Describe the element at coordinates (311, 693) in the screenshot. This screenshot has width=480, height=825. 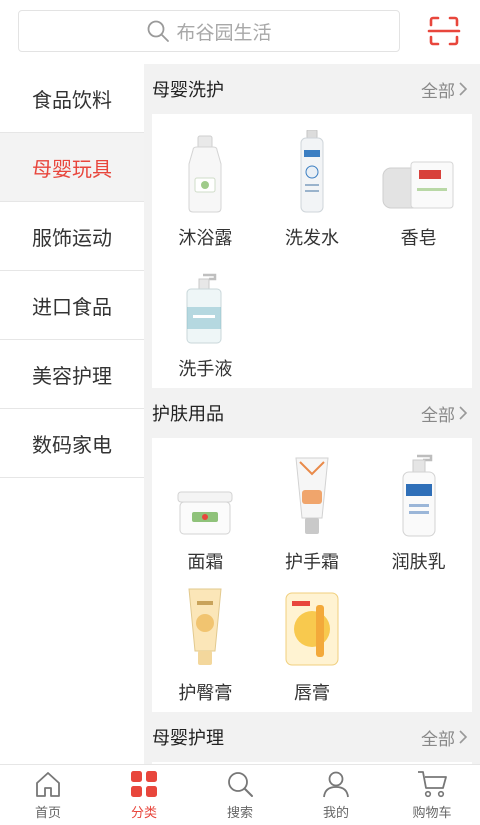
I see `product-name: 唇膏` at that location.